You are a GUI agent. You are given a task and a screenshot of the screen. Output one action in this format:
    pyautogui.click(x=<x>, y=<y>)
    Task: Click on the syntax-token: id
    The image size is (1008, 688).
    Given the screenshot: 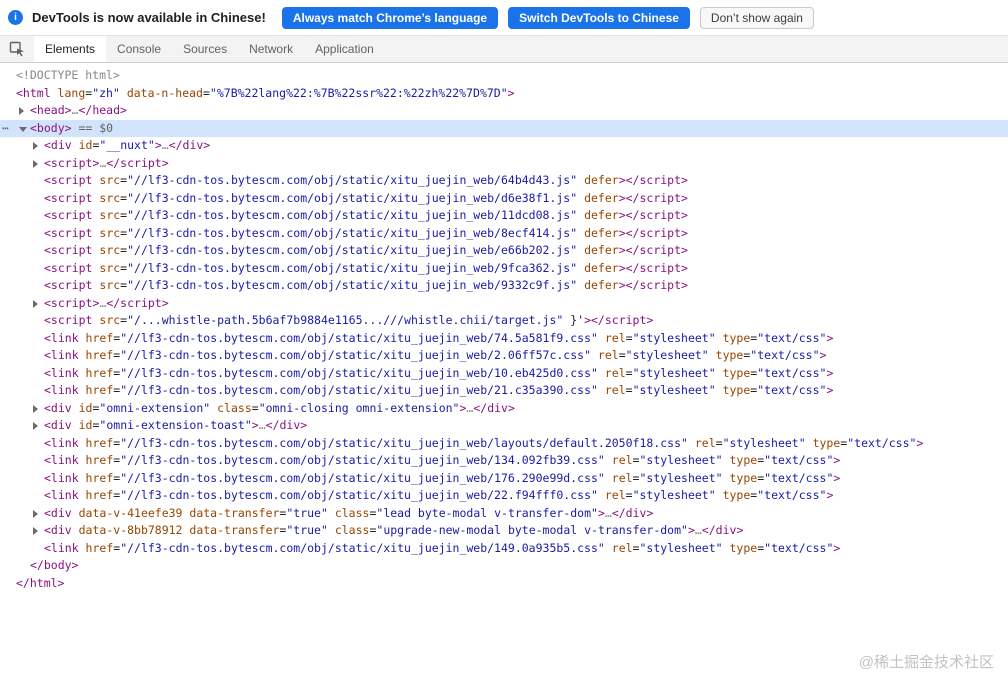 What is the action you would take?
    pyautogui.click(x=82, y=425)
    